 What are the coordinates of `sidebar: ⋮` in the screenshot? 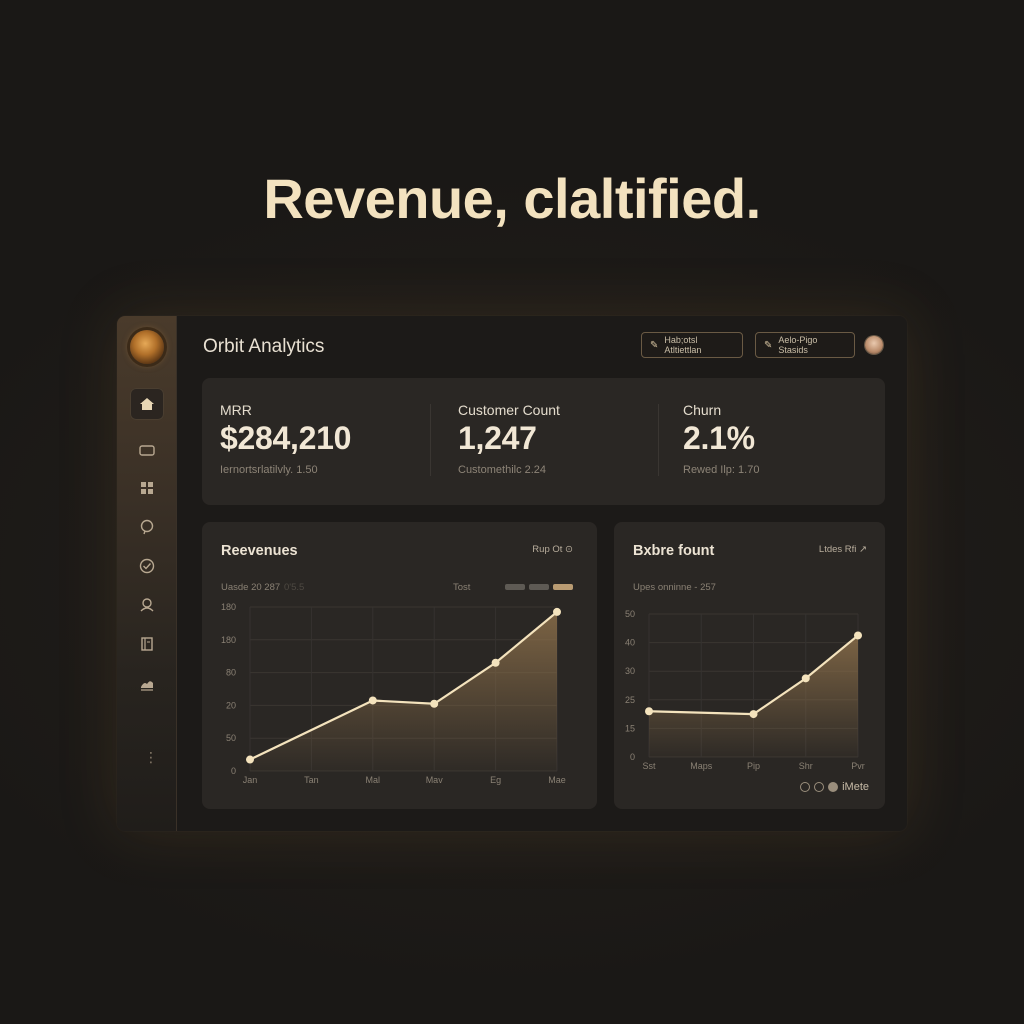 It's located at (147, 573).